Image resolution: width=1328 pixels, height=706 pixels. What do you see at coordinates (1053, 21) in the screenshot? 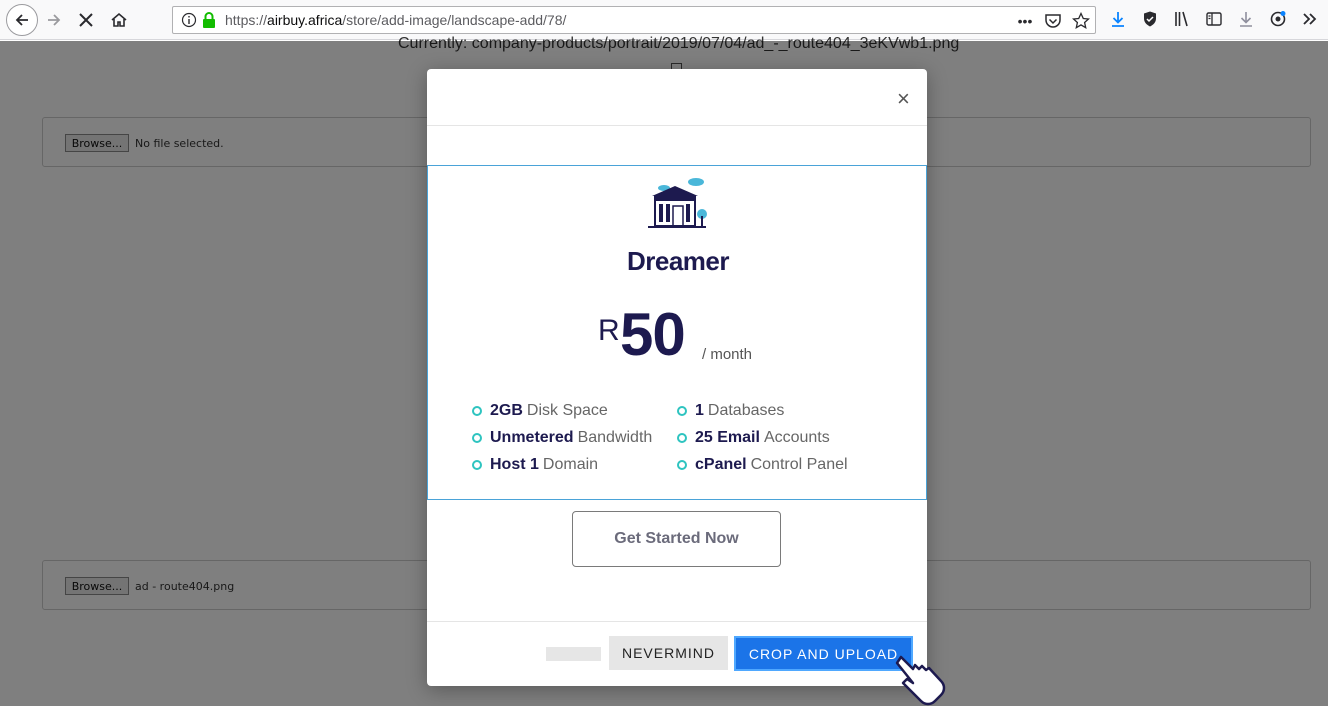
I see `pocket-icon` at bounding box center [1053, 21].